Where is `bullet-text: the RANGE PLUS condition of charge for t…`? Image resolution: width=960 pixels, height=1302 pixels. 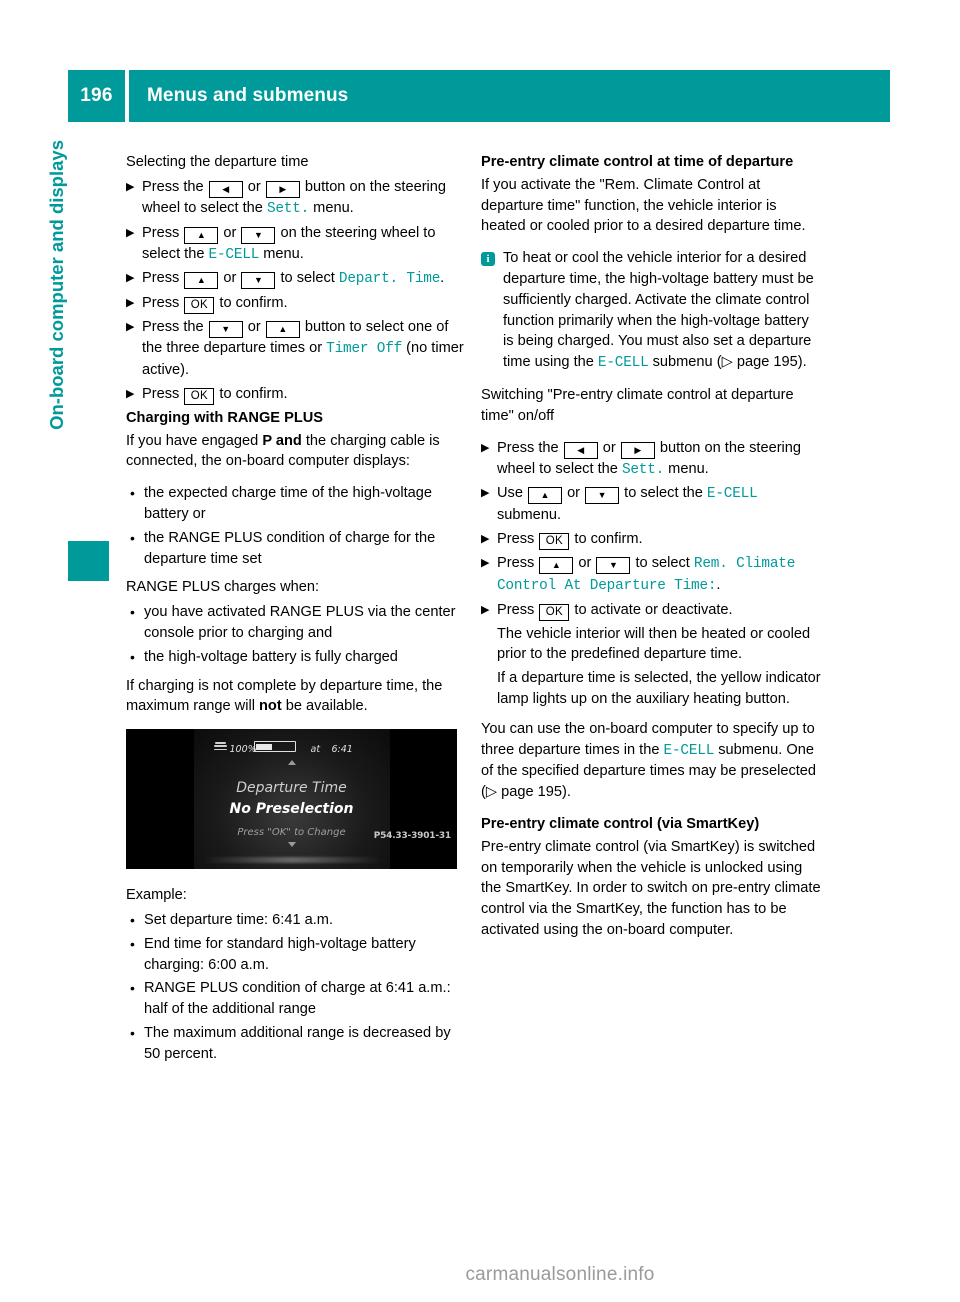
bullet-text: the RANGE PLUS condition of charge for t… is located at coordinates (290, 548).